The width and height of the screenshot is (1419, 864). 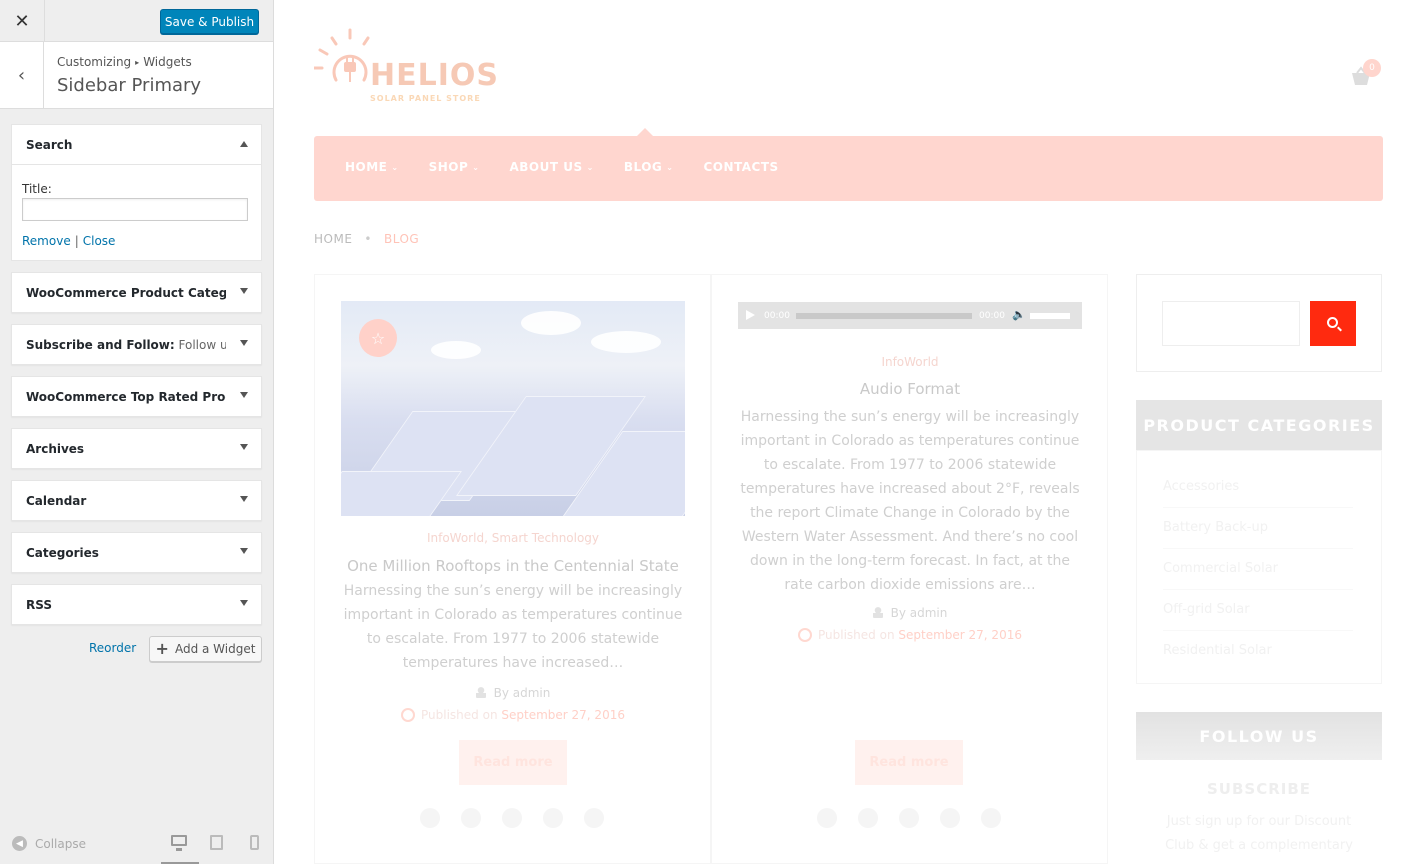 I want to click on volume-icon: 🔈, so click(x=1019, y=314).